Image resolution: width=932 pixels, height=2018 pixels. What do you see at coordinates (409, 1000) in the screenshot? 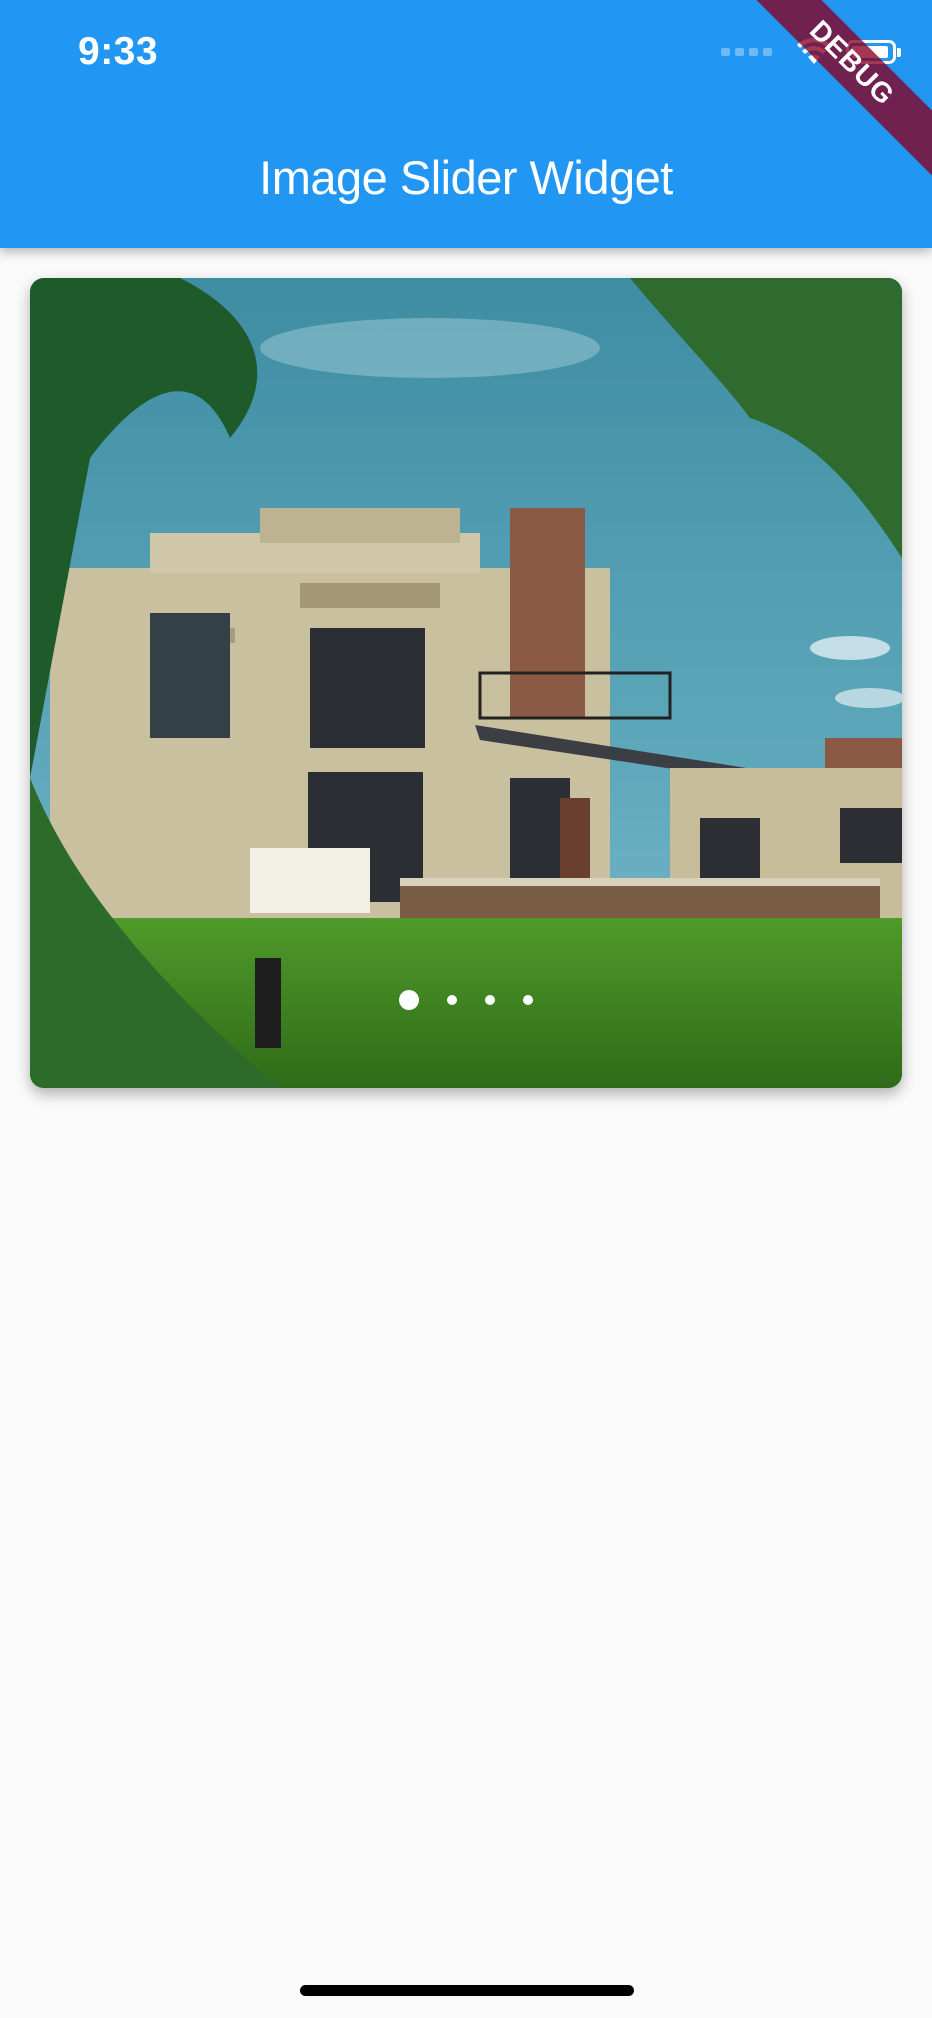
I see `slider-dot-1-active` at bounding box center [409, 1000].